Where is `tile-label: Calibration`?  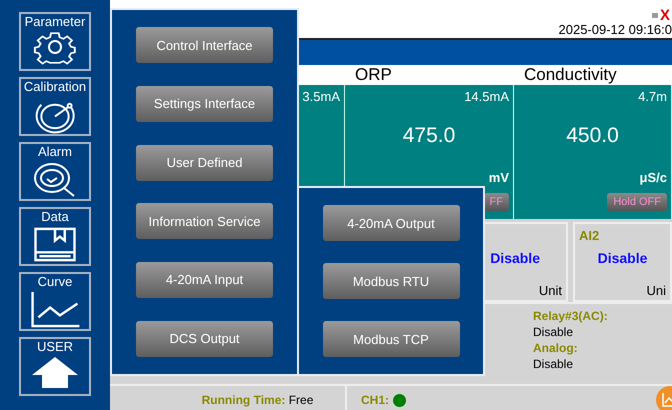
tile-label: Calibration is located at coordinates (55, 86).